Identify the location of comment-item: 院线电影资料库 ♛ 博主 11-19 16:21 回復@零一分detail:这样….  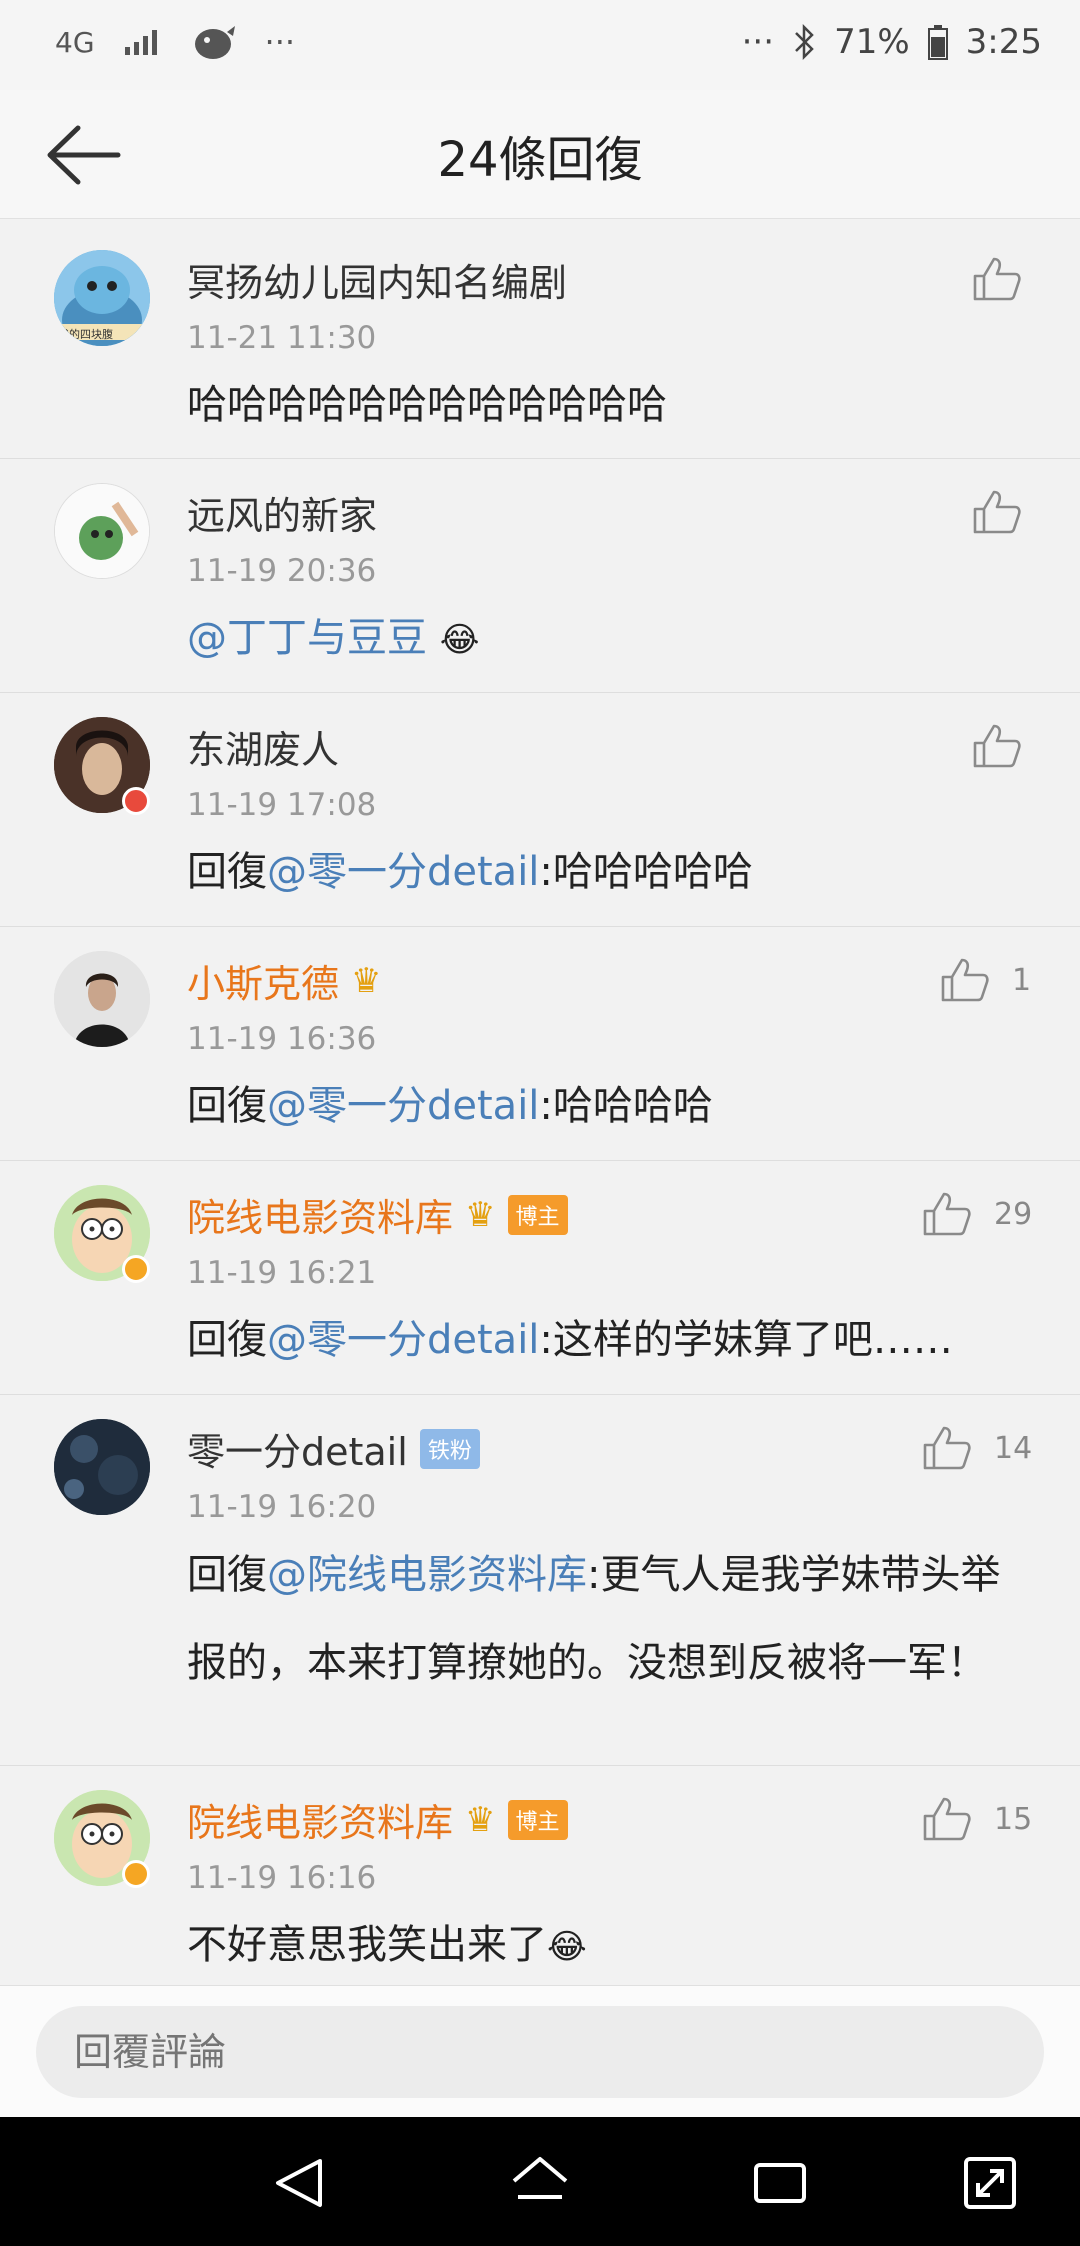
(540, 1278).